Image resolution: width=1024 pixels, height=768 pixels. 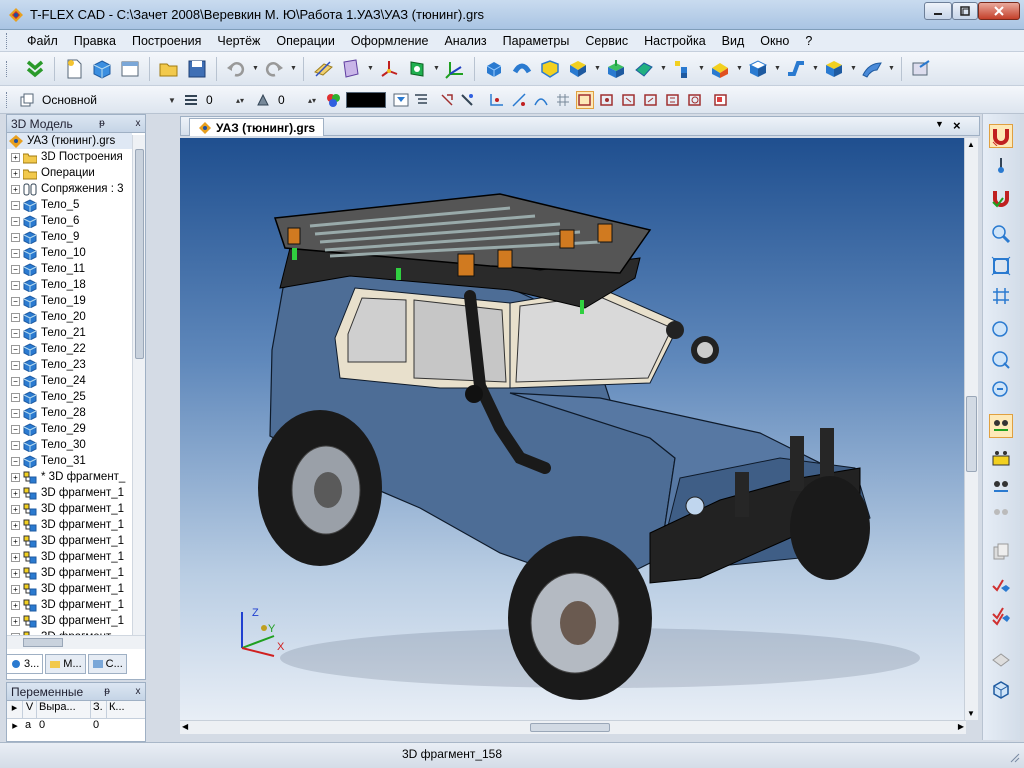 I want to click on symmetry-dropdown-icon: ▼, so click(x=777, y=68).